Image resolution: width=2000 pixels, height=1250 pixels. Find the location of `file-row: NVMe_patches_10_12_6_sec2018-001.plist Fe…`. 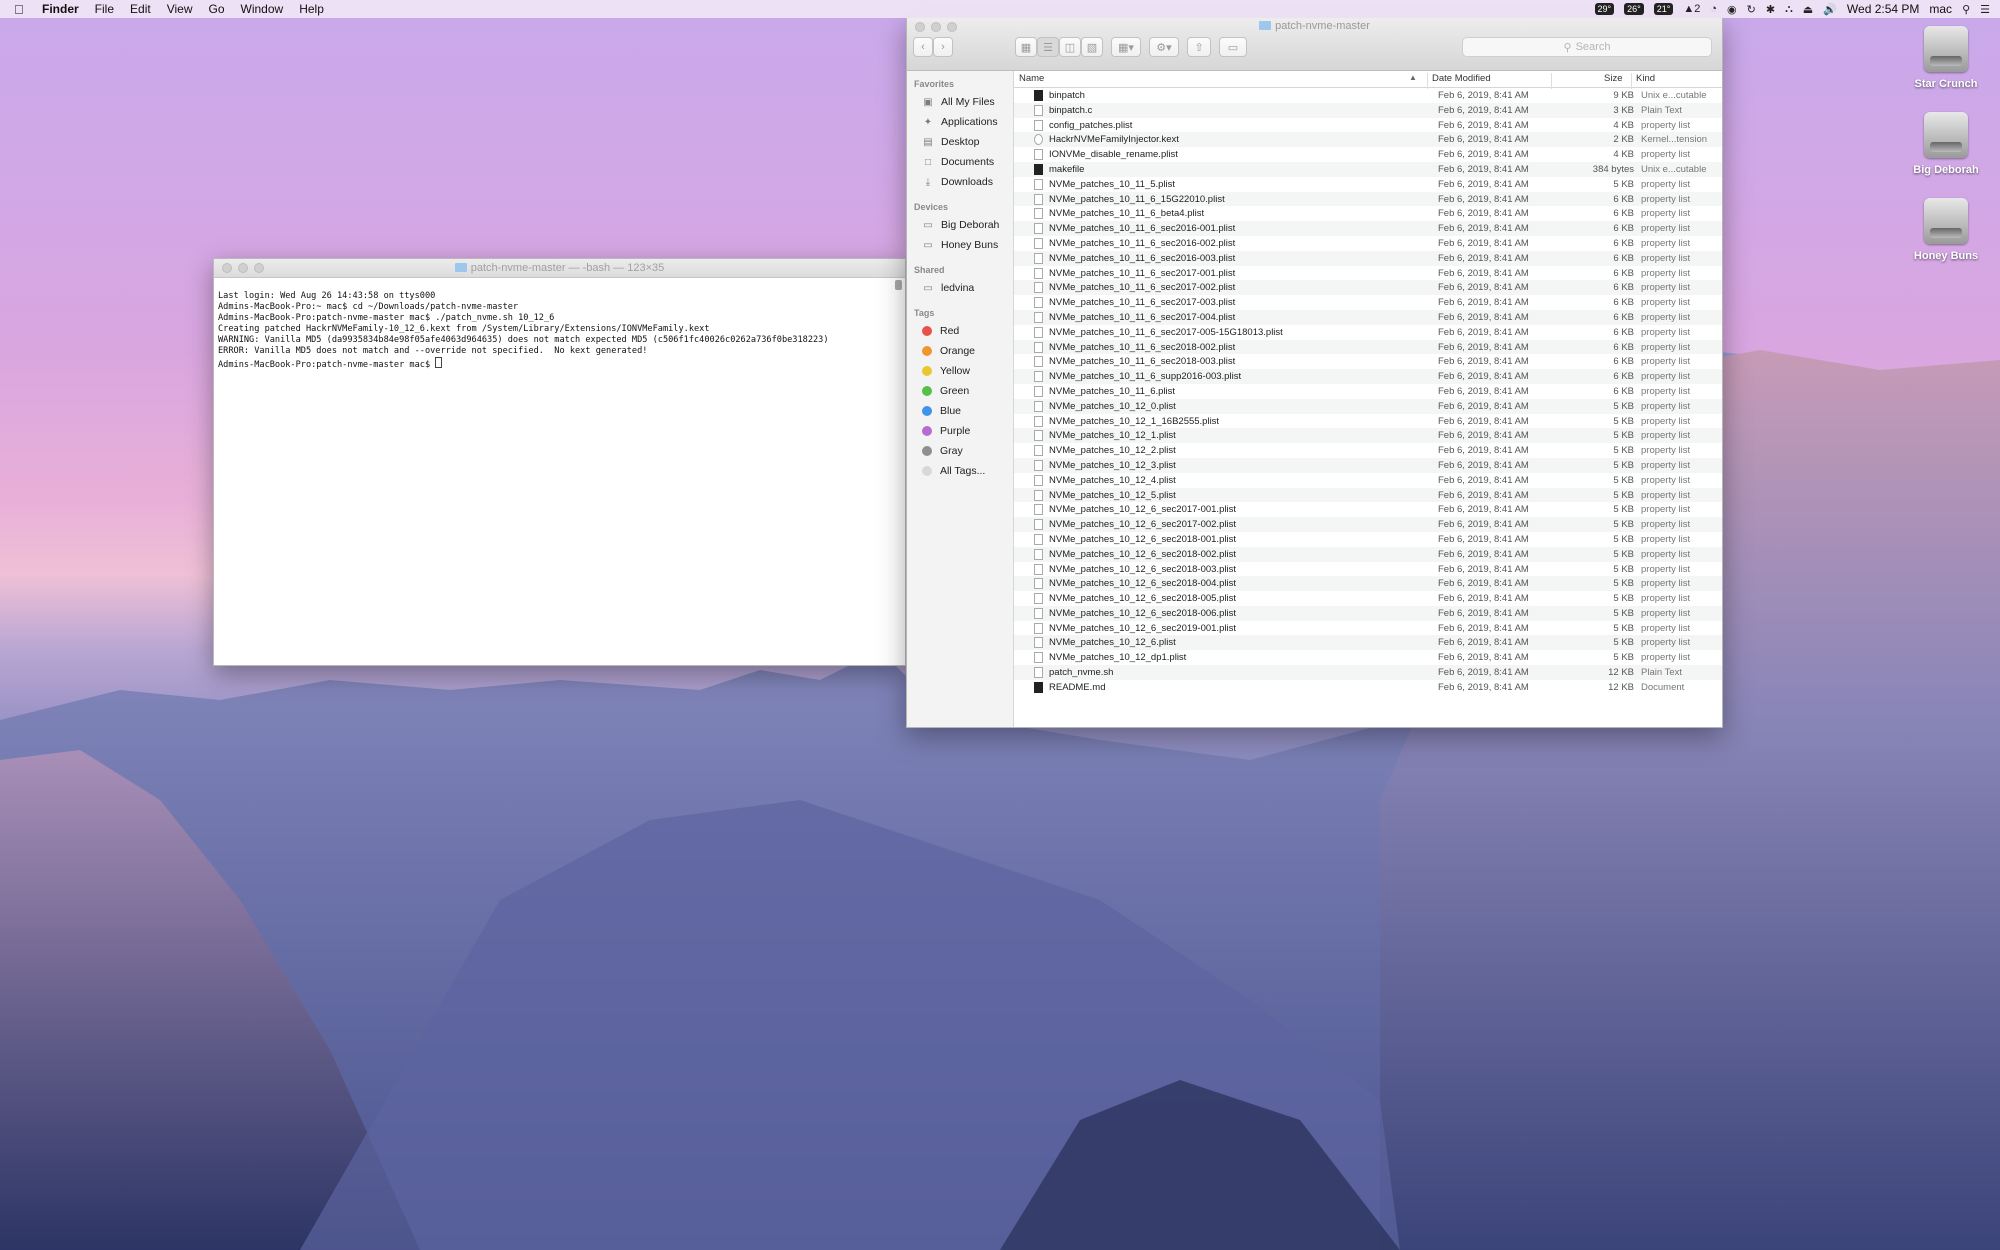

file-row: NVMe_patches_10_12_6_sec2018-001.plist Fe… is located at coordinates (1368, 539).